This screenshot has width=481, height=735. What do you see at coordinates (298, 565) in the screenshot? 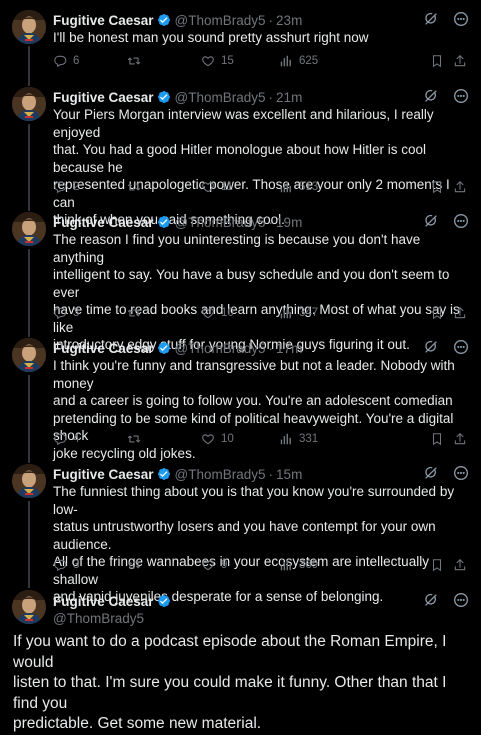
I see `views-button: 369` at bounding box center [298, 565].